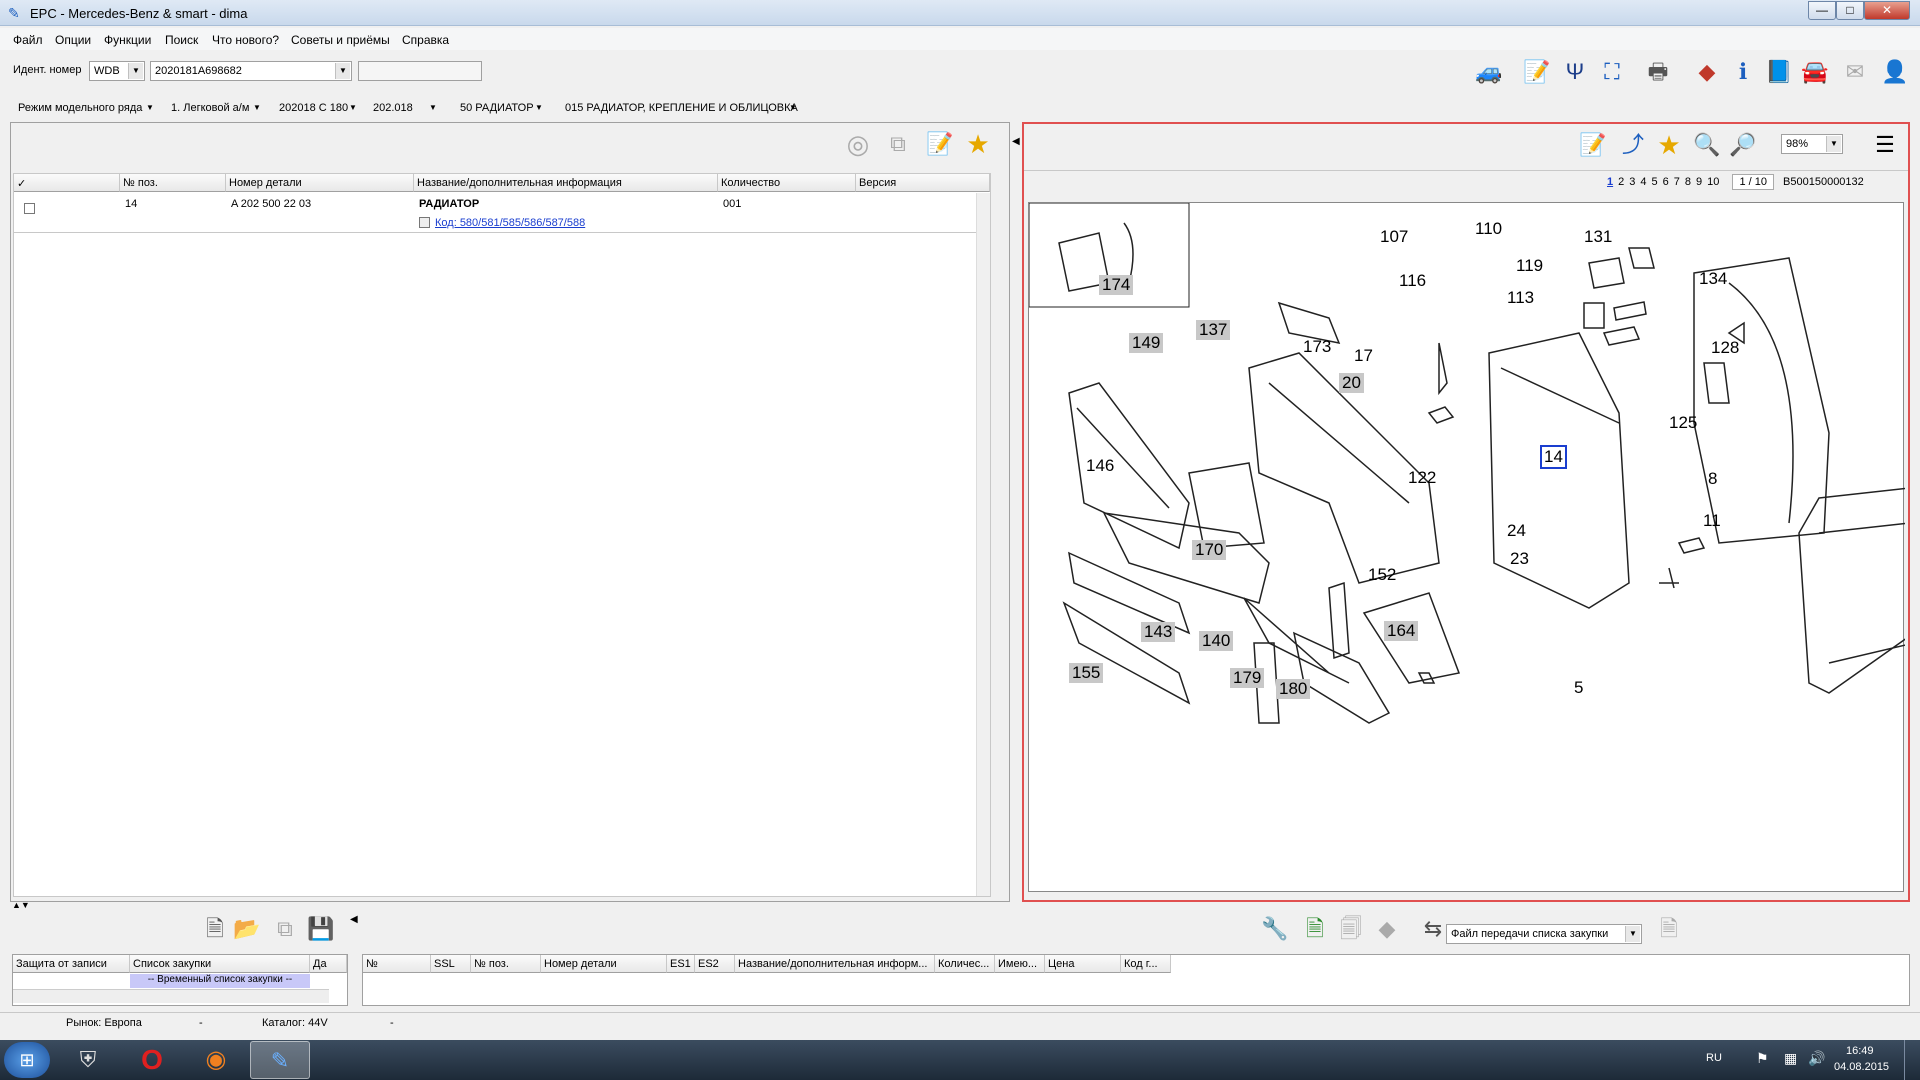 The image size is (1920, 1080). Describe the element at coordinates (220, 981) in the screenshot. I see `list-row: -- Временный список закупки --` at that location.